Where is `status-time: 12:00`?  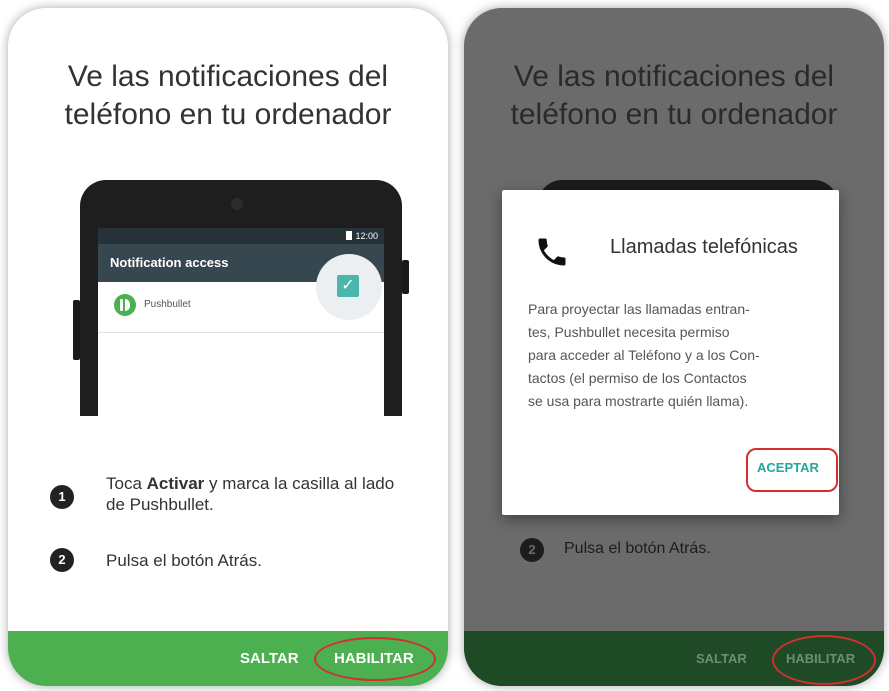 status-time: 12:00 is located at coordinates (366, 236).